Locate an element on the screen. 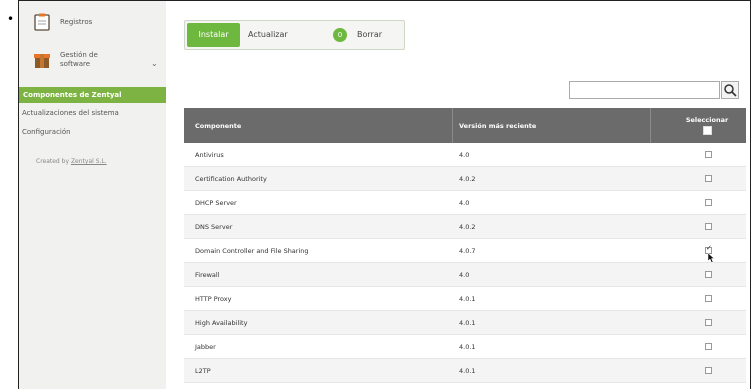  header-version: Versión más reciente is located at coordinates (498, 125).